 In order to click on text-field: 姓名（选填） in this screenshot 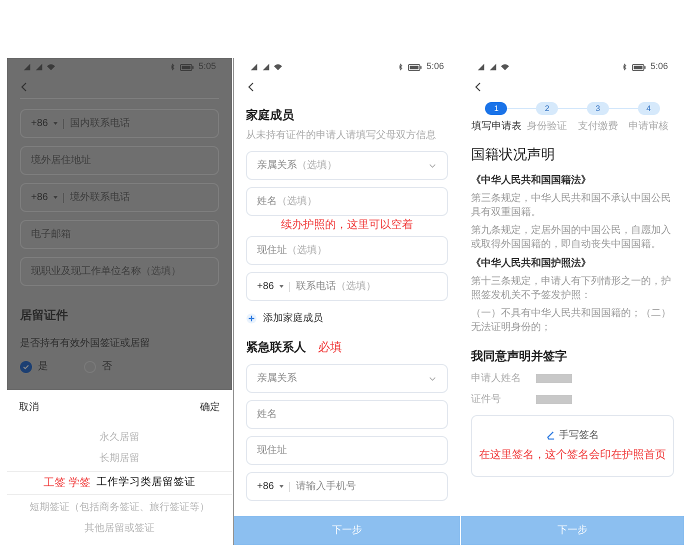, I will do `click(347, 201)`.